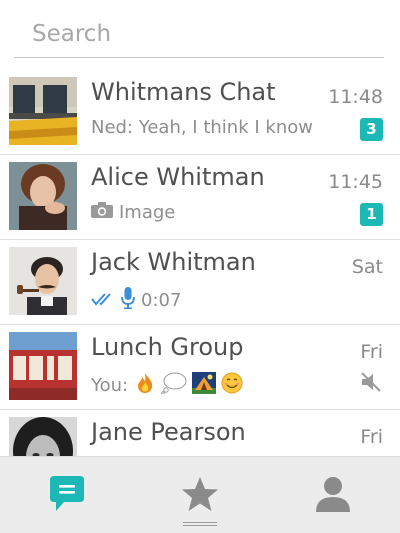 The image size is (400, 533). Describe the element at coordinates (371, 384) in the screenshot. I see `muted-icon` at that location.